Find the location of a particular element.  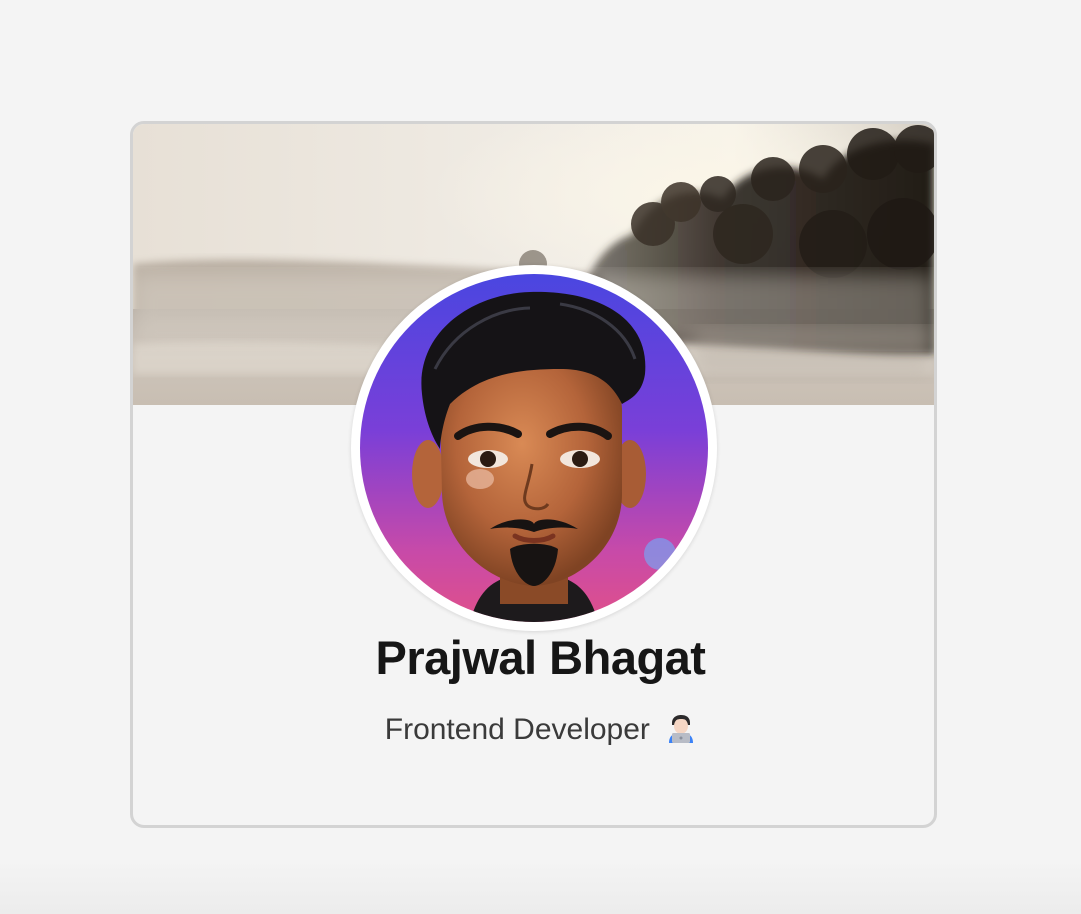

avatar is located at coordinates (534, 448).